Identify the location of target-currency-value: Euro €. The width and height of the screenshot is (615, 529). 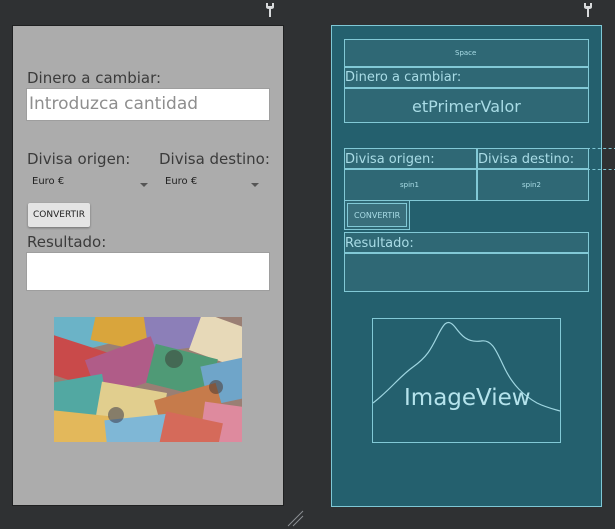
(181, 181).